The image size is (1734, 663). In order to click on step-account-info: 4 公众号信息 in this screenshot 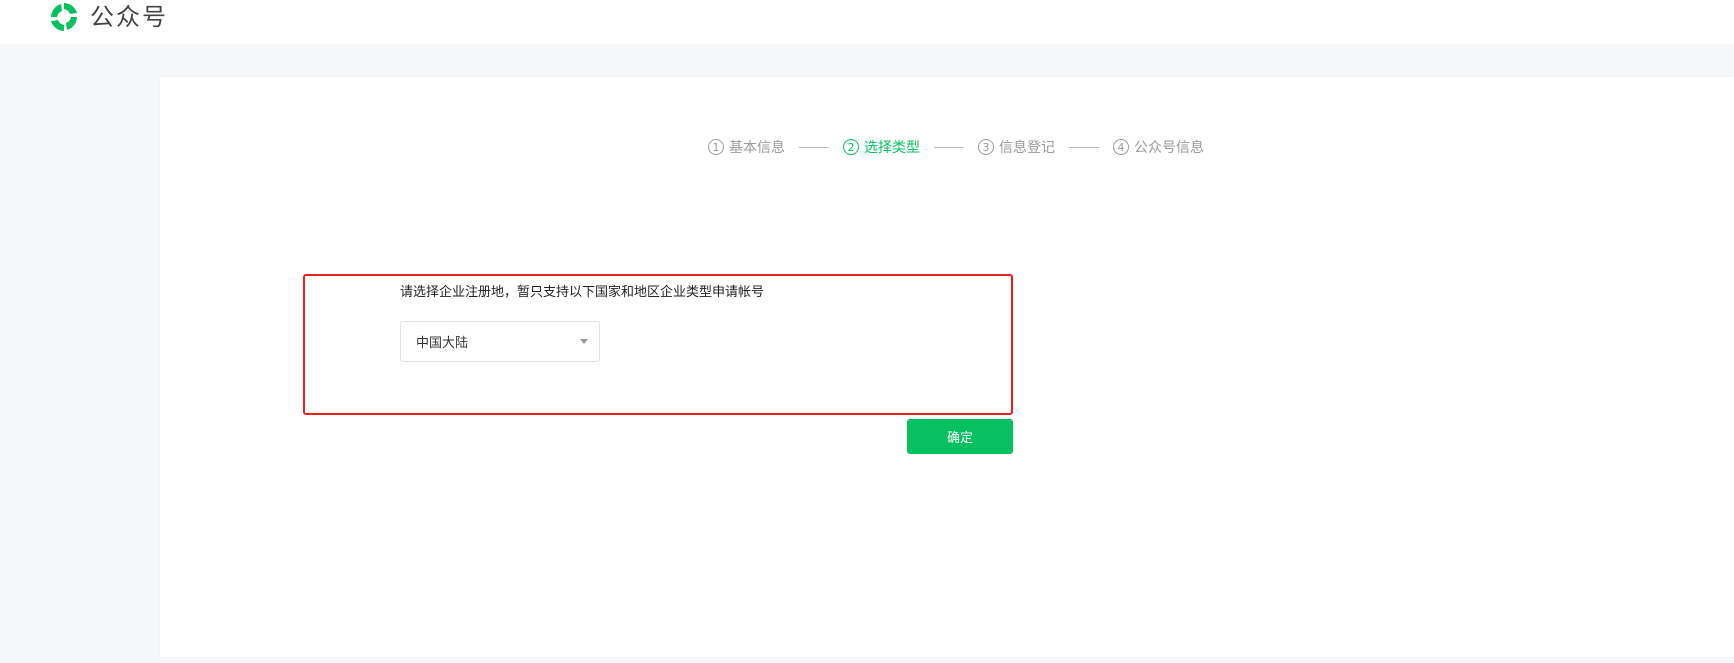, I will do `click(1158, 147)`.